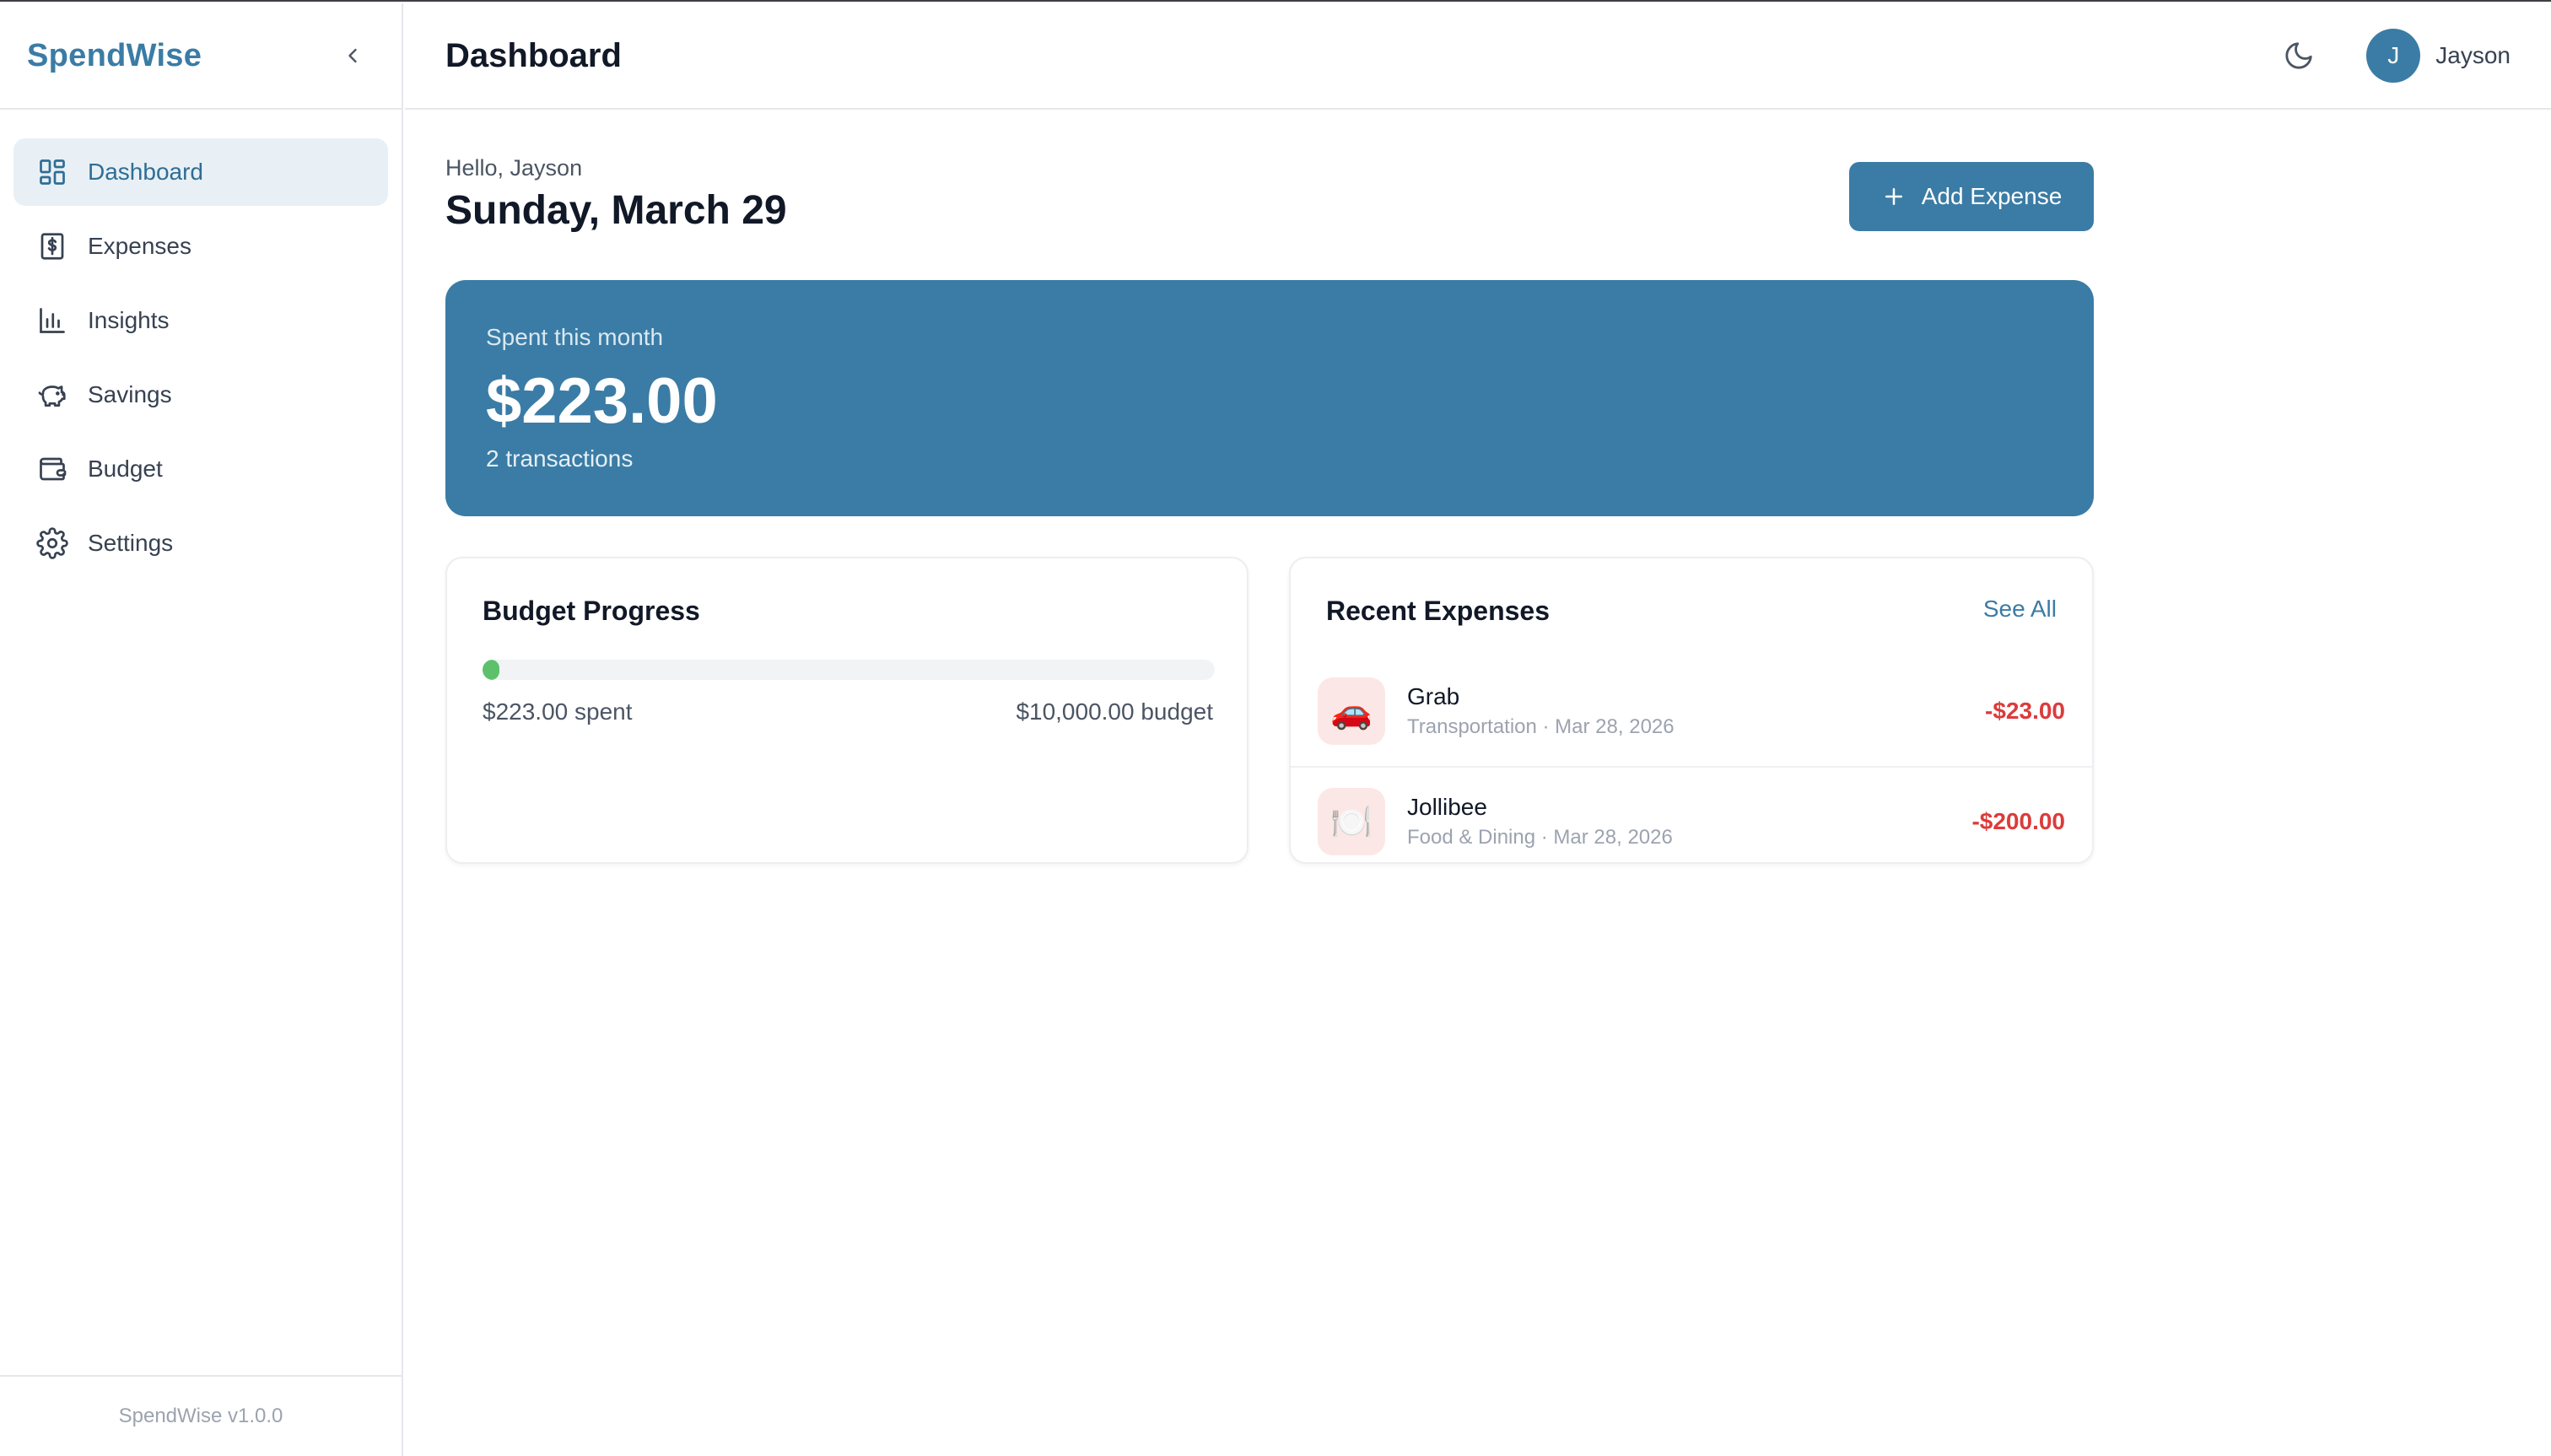 Image resolution: width=2551 pixels, height=1456 pixels. I want to click on sidebar-item-dashboard: Dashboard, so click(200, 172).